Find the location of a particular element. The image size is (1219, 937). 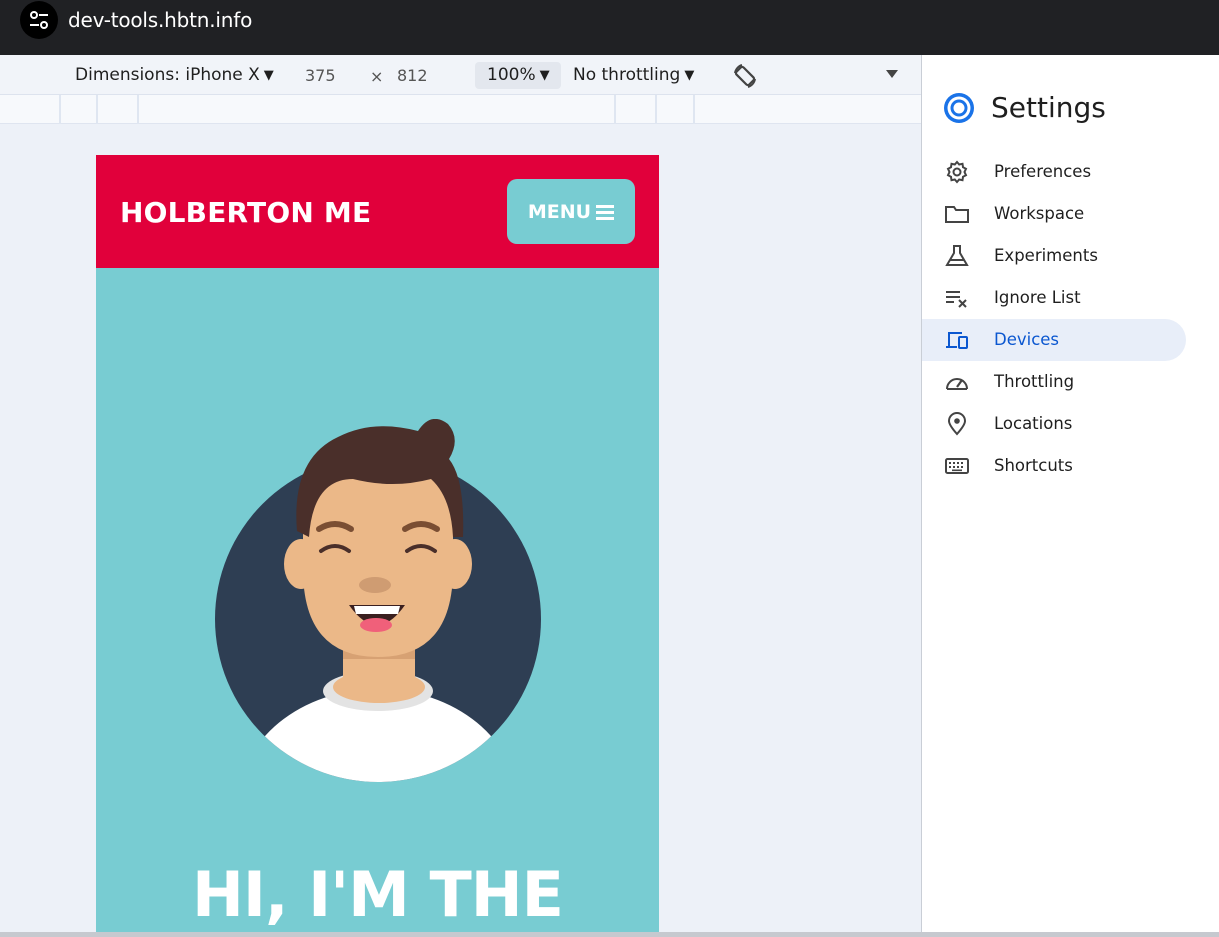

nav-item-ignore-list: Ignore List is located at coordinates (1054, 298).